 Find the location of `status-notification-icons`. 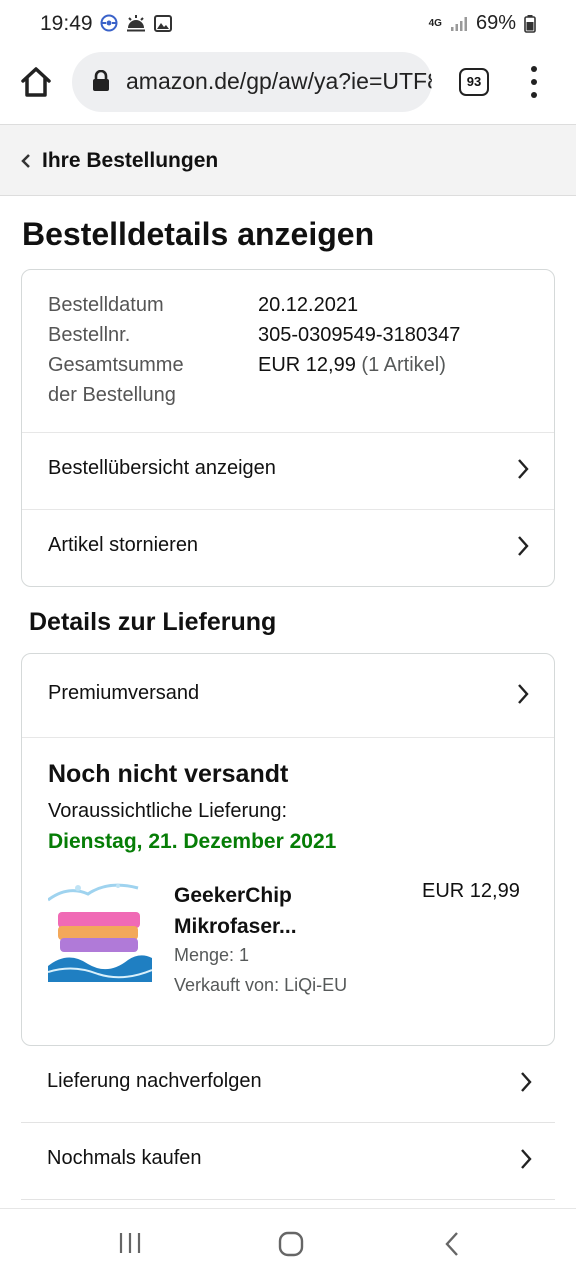

status-notification-icons is located at coordinates (136, 23).